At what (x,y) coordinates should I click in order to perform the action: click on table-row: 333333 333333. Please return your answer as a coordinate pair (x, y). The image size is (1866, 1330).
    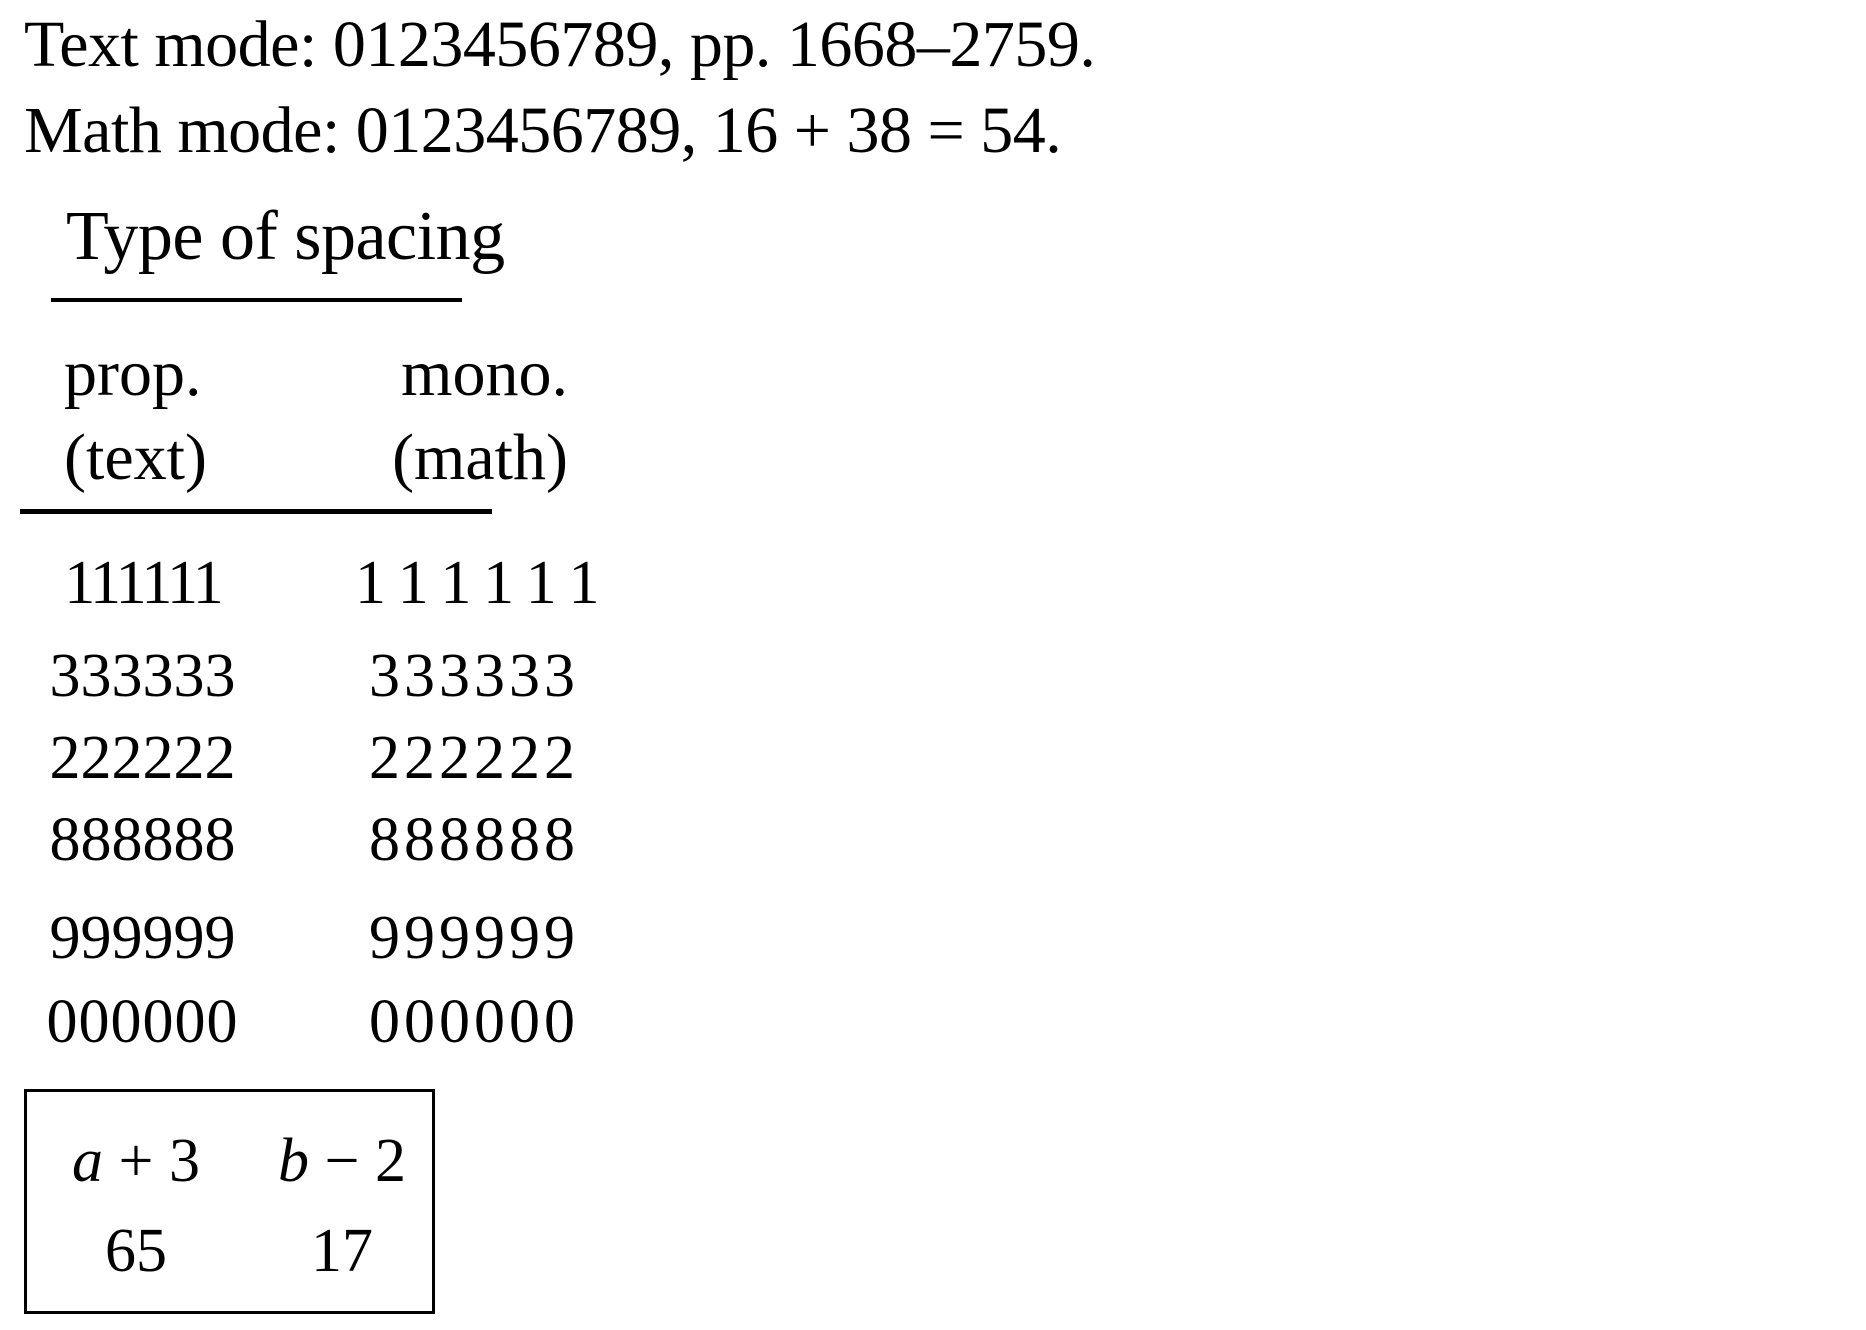
    Looking at the image, I should click on (310, 676).